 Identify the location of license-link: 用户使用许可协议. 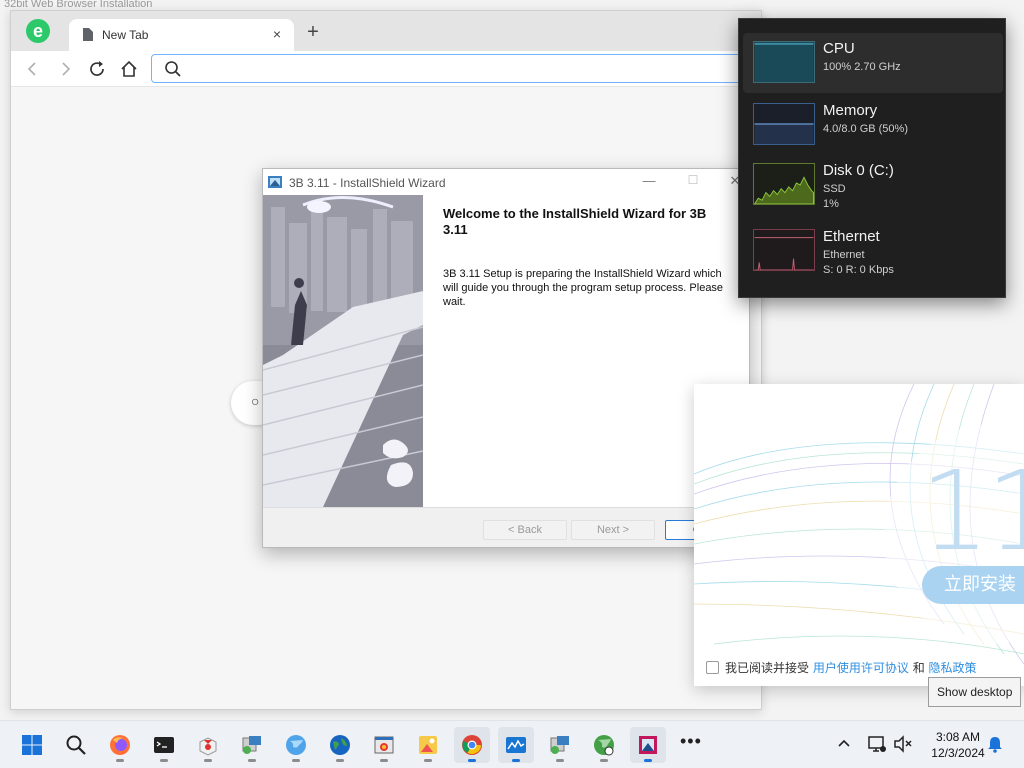
(861, 668).